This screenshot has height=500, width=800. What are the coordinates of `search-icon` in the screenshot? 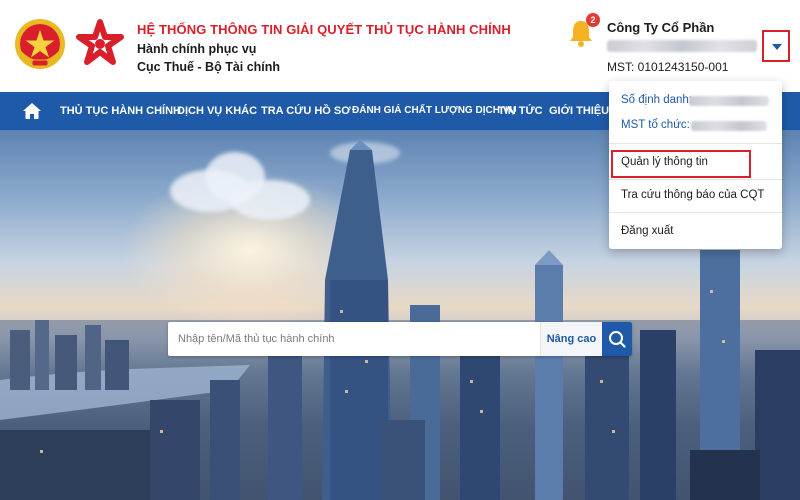 It's located at (617, 339).